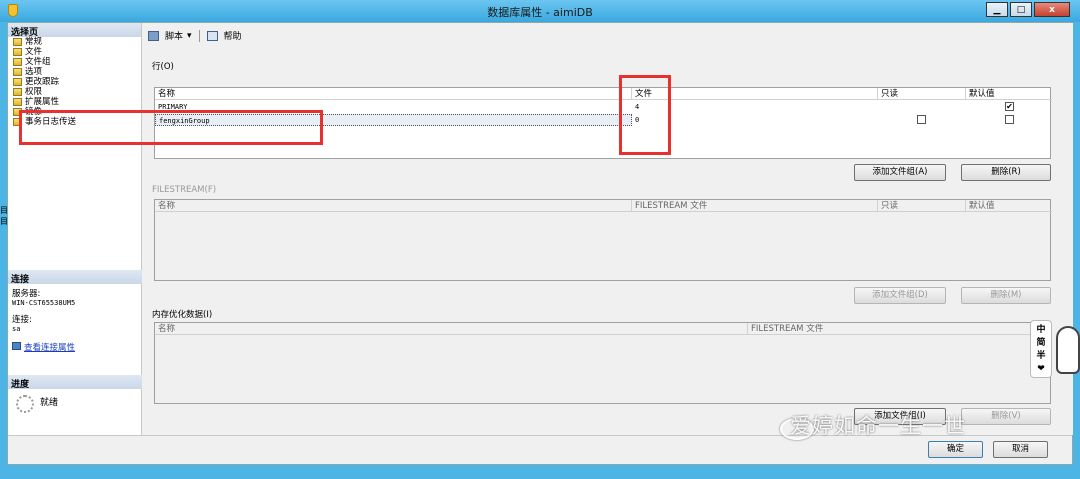 This screenshot has height=479, width=1080. Describe the element at coordinates (171, 127) in the screenshot. I see `highlight-box-name` at that location.